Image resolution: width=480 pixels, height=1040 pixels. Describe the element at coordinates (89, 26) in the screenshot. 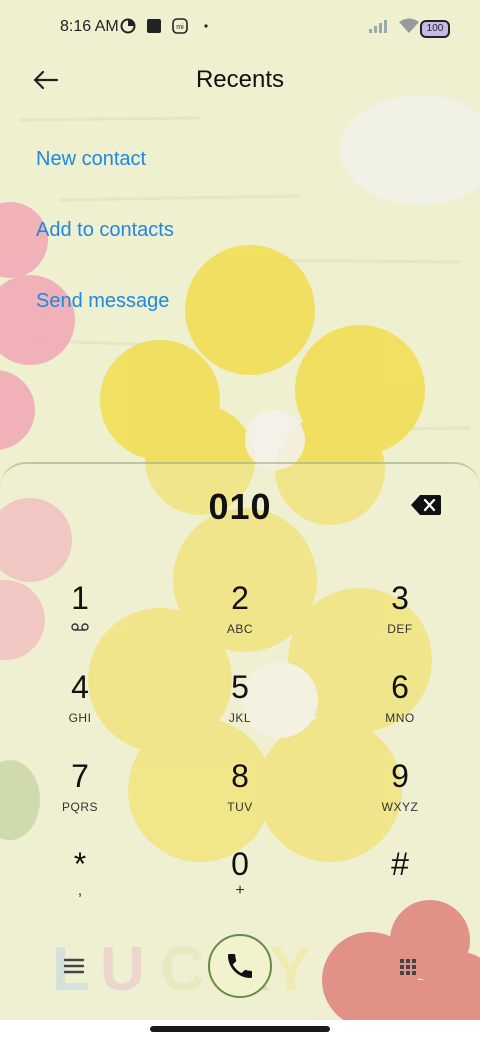

I see `status-time: 8:16 AM` at that location.